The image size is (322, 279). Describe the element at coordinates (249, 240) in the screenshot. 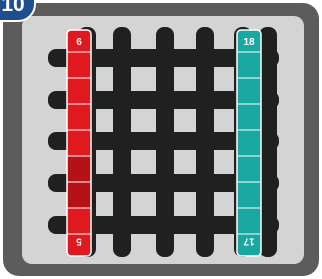

I see `strip-bottom-number: 17` at that location.